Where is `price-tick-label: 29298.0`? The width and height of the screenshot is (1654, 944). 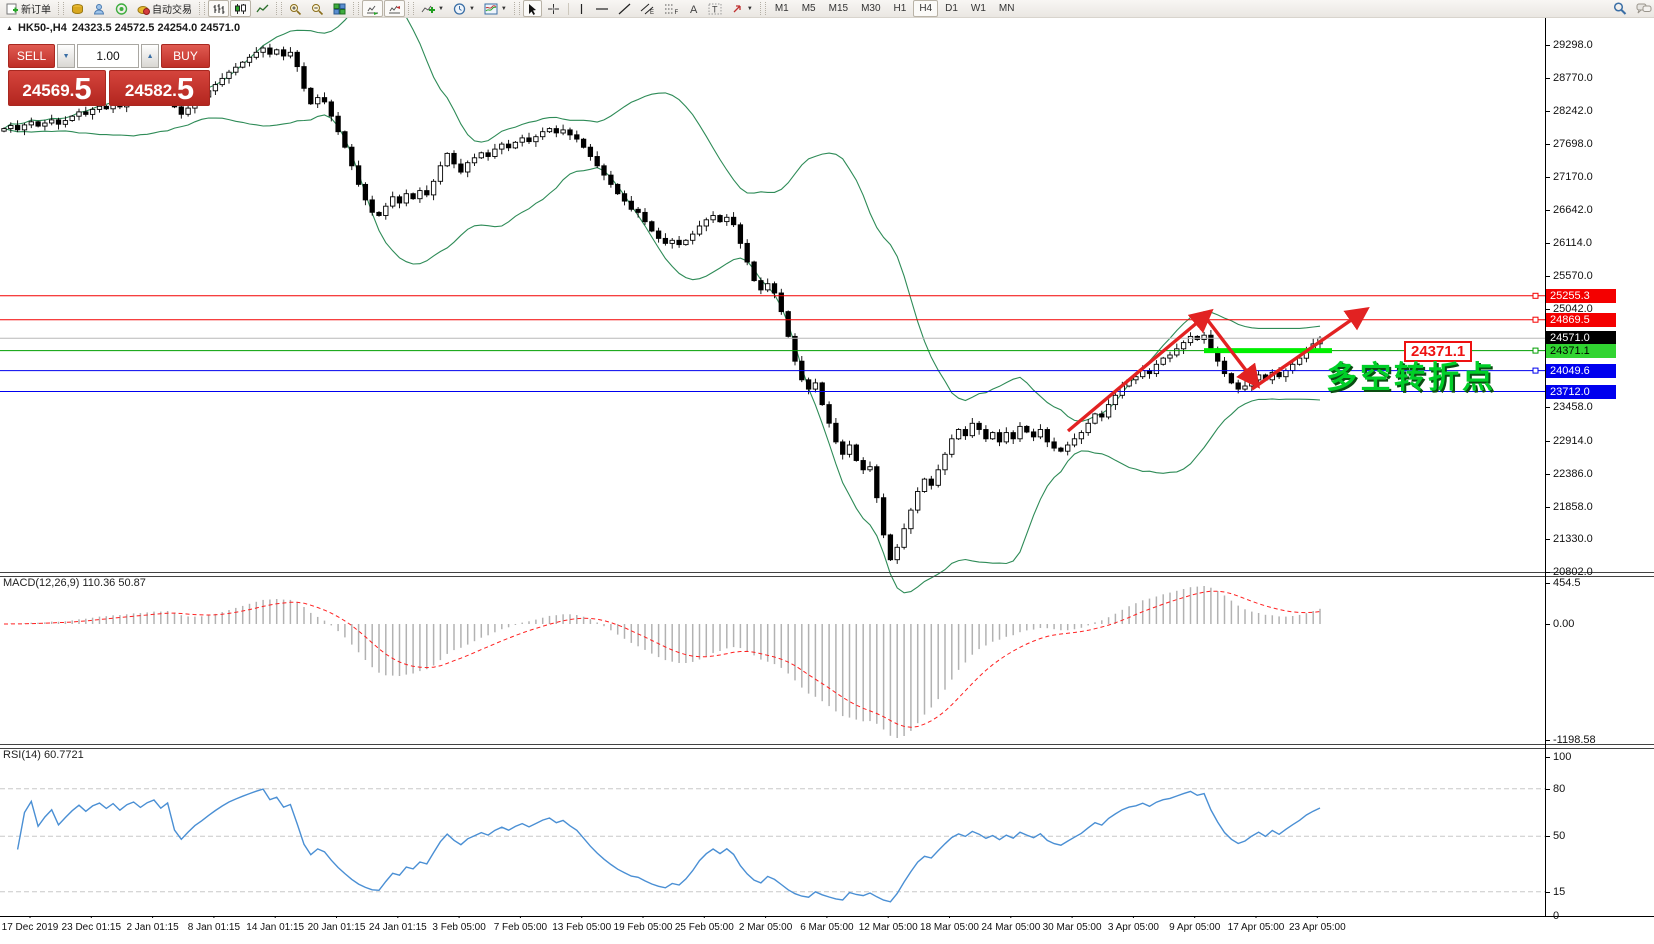
price-tick-label: 29298.0 is located at coordinates (1573, 45).